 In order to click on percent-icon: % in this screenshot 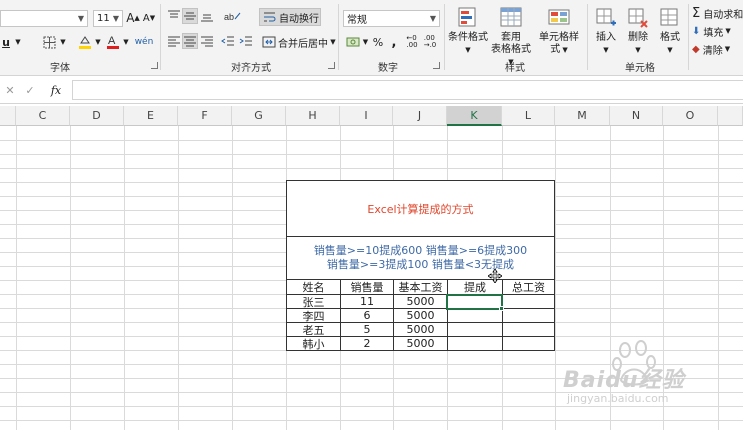, I will do `click(378, 42)`.